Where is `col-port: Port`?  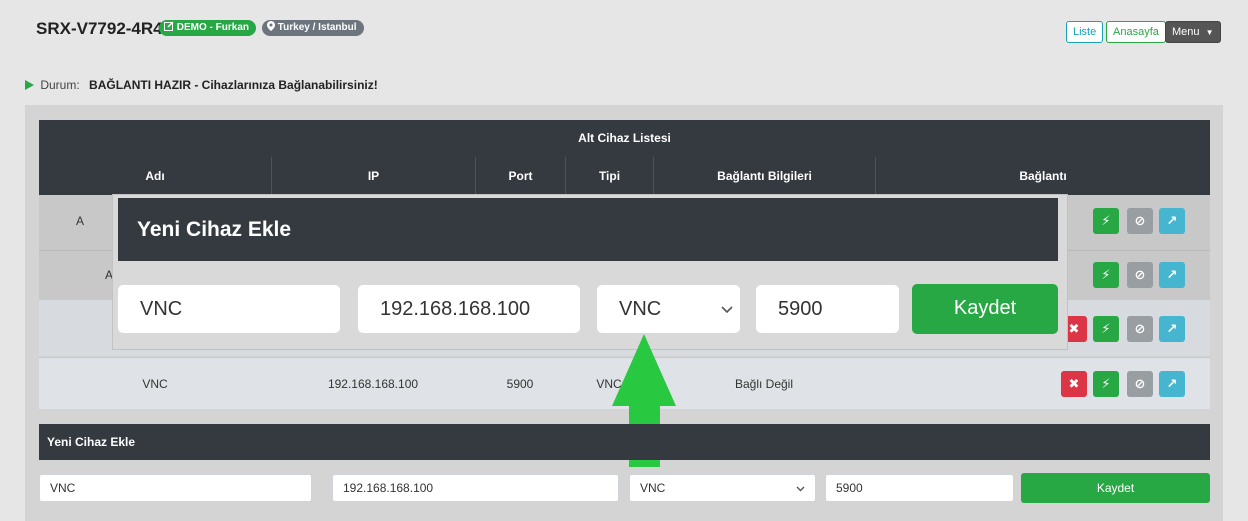
col-port: Port is located at coordinates (520, 176).